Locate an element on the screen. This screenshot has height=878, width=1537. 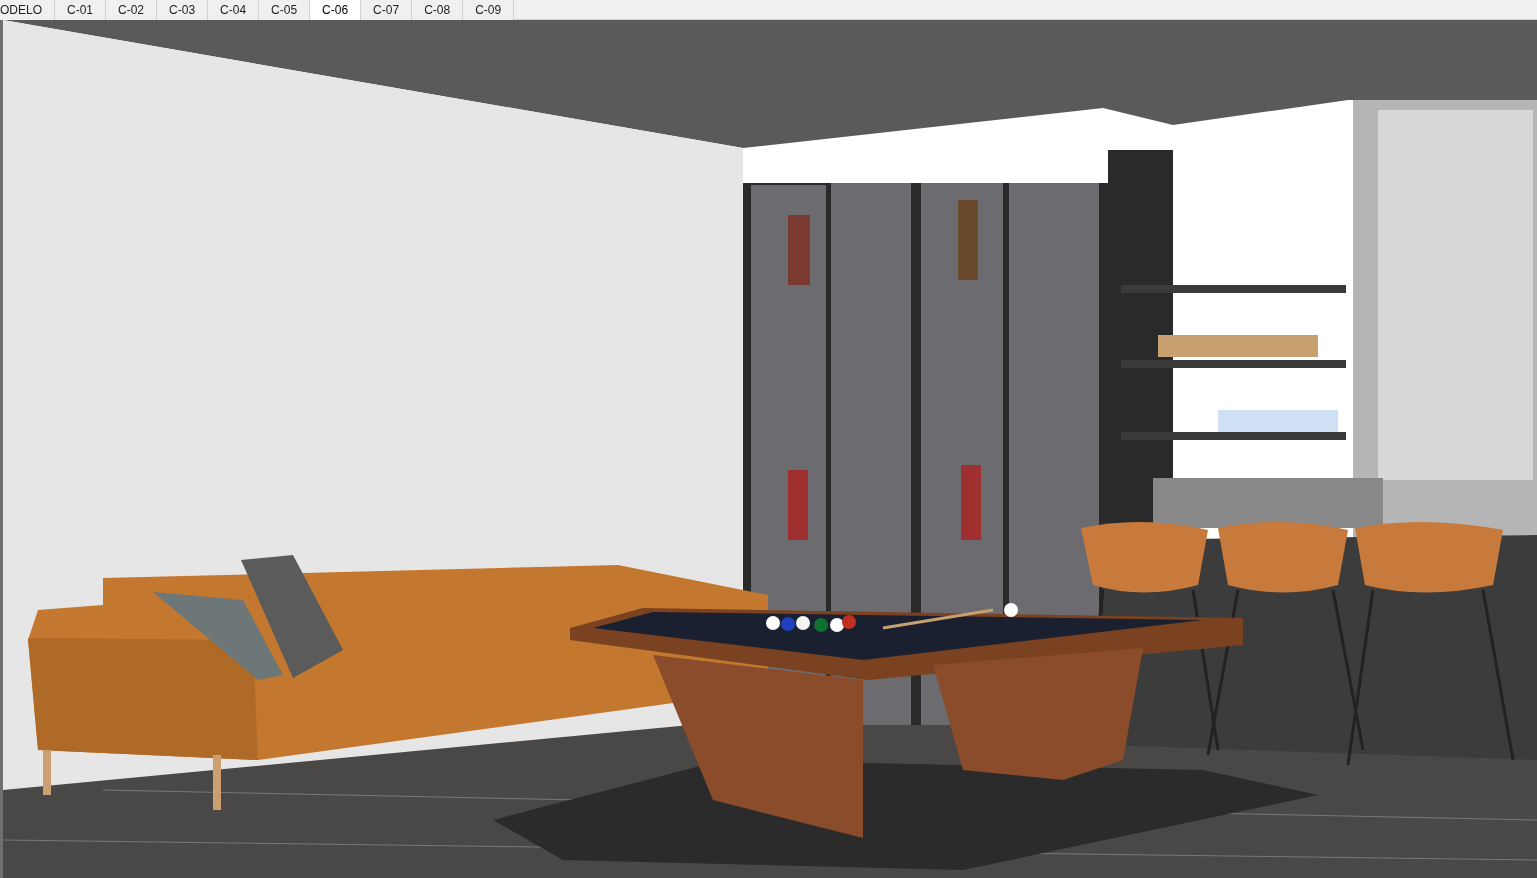
scene-tab: C-07 is located at coordinates (387, 10).